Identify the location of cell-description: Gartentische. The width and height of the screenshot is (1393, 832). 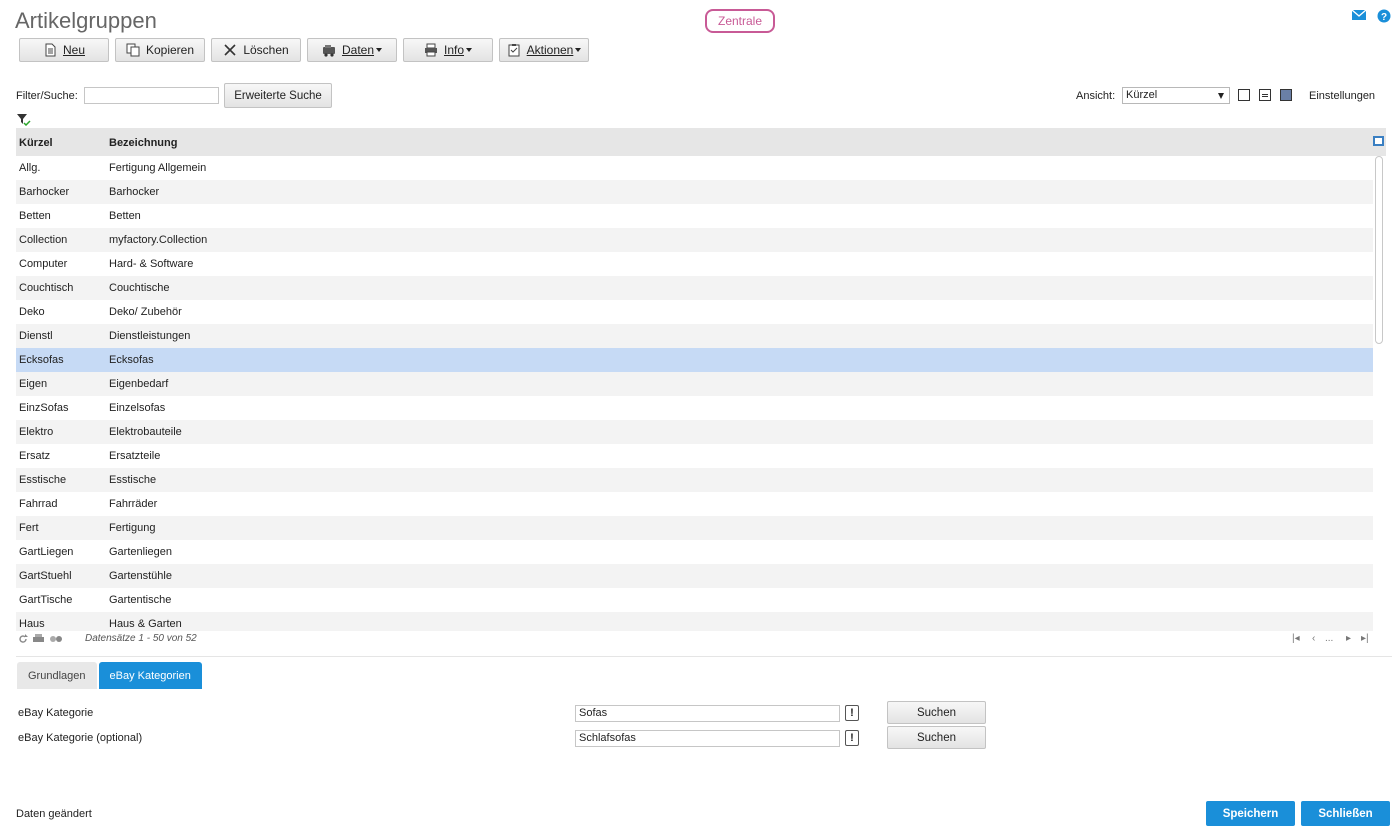
(140, 600).